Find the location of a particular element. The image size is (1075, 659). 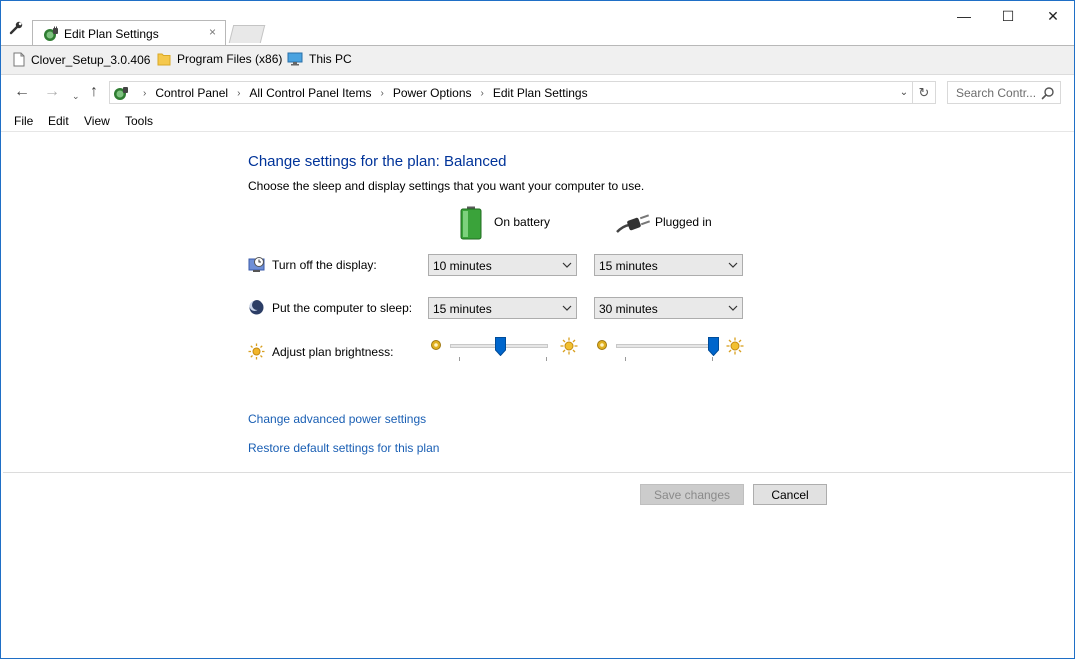

folder-icon is located at coordinates (164, 59).